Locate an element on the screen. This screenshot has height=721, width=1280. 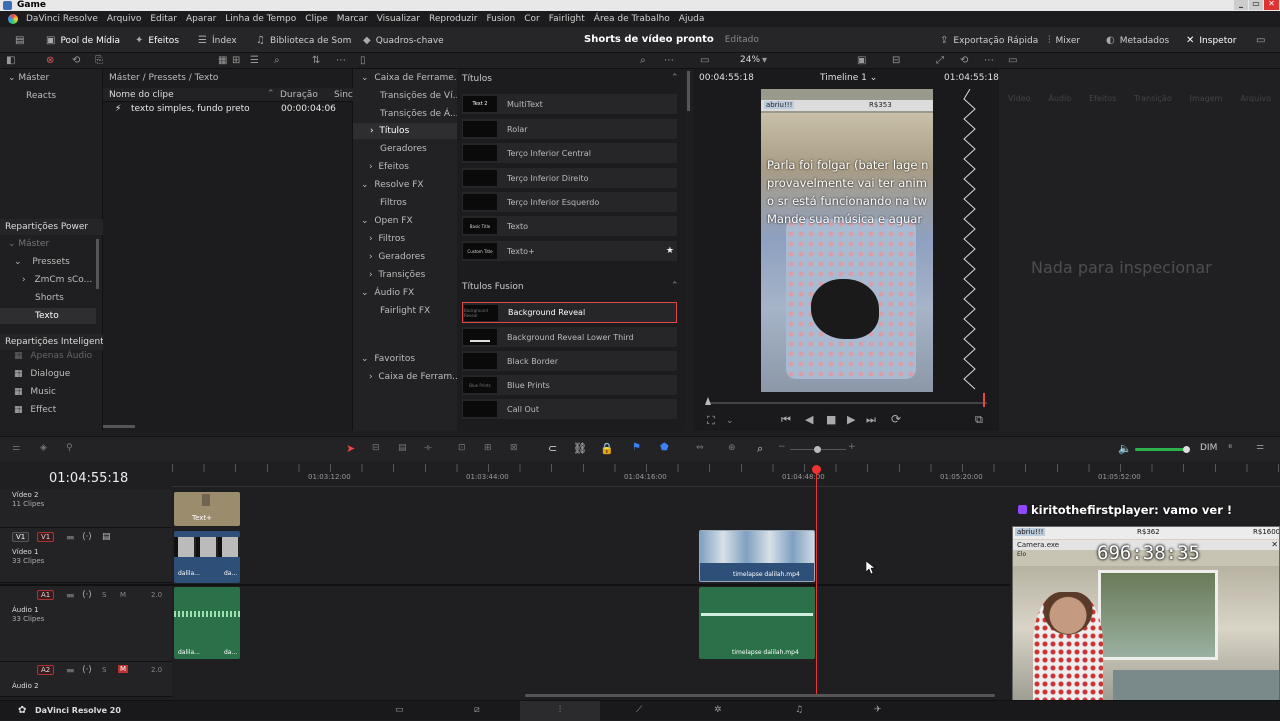
volume-handle is located at coordinates (1186, 449).